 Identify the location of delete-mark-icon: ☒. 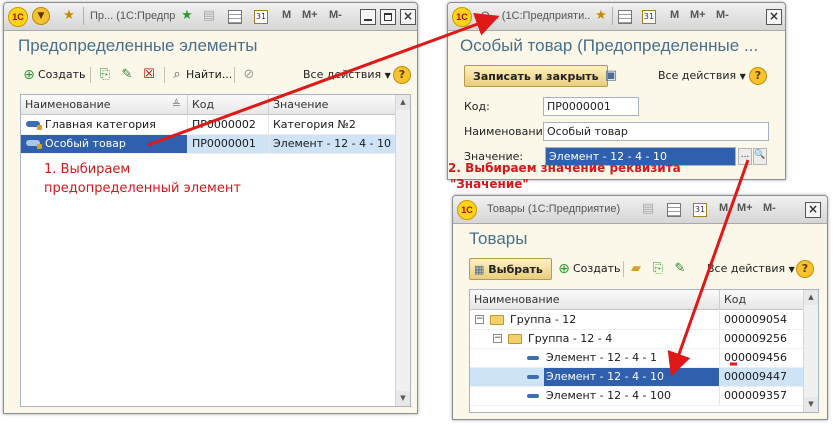
(149, 75).